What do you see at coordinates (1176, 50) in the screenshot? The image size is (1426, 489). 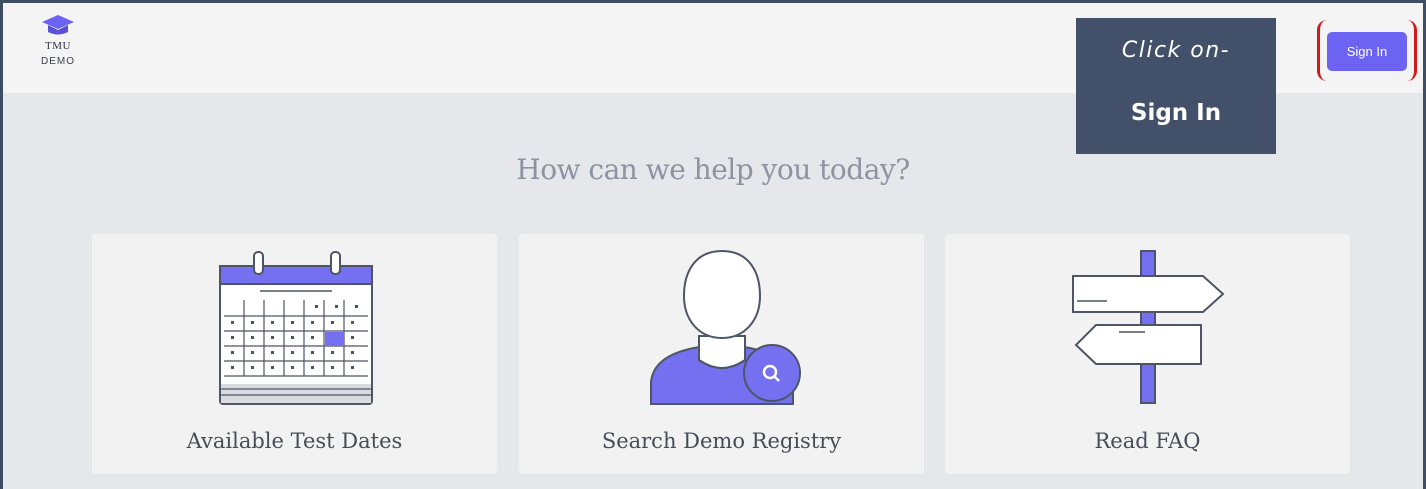 I see `callout-instruction-text: Click on-` at bounding box center [1176, 50].